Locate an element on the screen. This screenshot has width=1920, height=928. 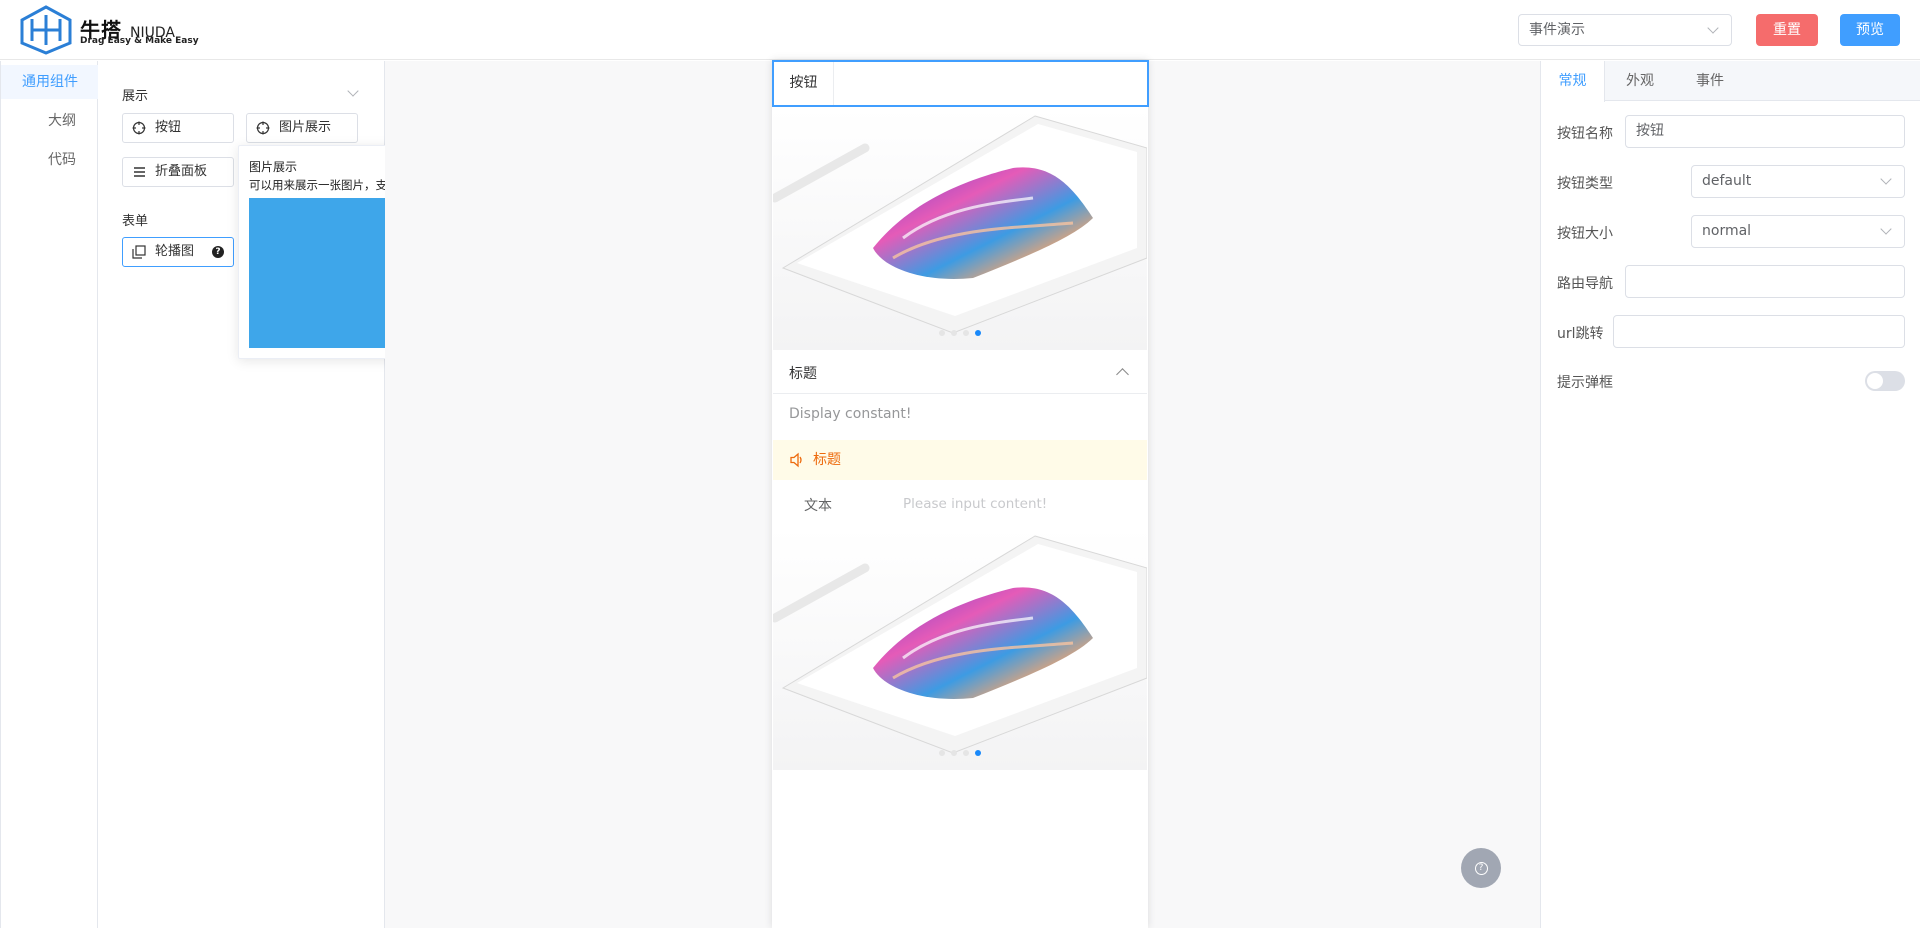
collapse-panel-header: 标题 is located at coordinates (960, 373).